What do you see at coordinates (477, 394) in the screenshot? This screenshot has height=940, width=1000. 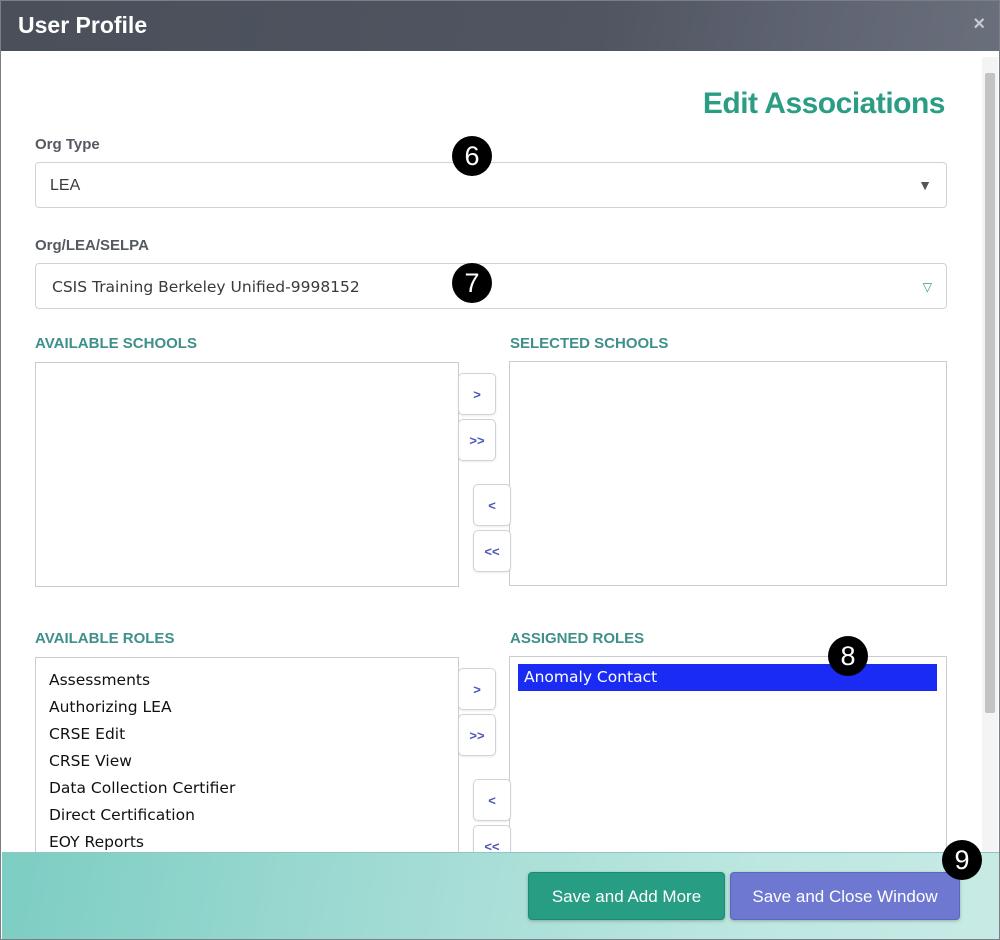 I see `add-school-button: >` at bounding box center [477, 394].